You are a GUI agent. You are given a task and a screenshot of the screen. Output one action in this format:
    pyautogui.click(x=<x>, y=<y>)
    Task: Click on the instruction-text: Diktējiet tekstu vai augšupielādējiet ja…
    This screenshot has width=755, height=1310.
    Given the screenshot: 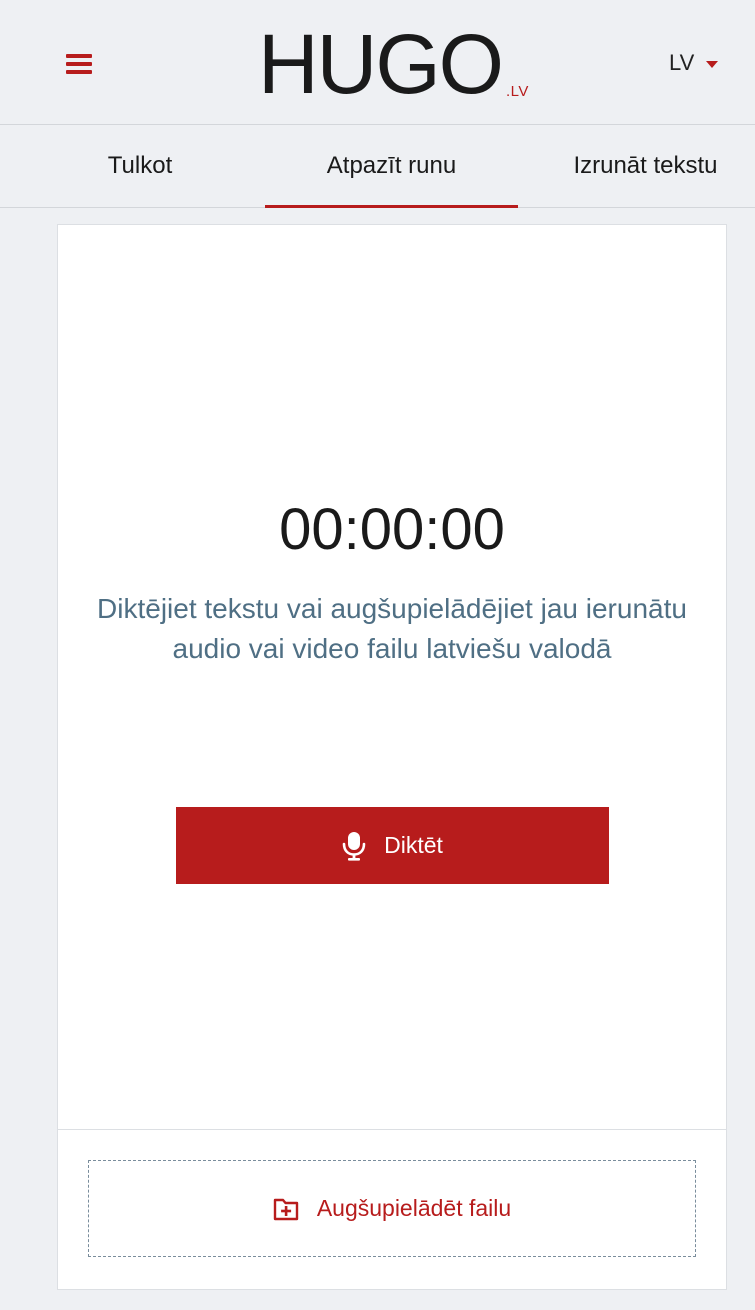 What is the action you would take?
    pyautogui.click(x=392, y=628)
    